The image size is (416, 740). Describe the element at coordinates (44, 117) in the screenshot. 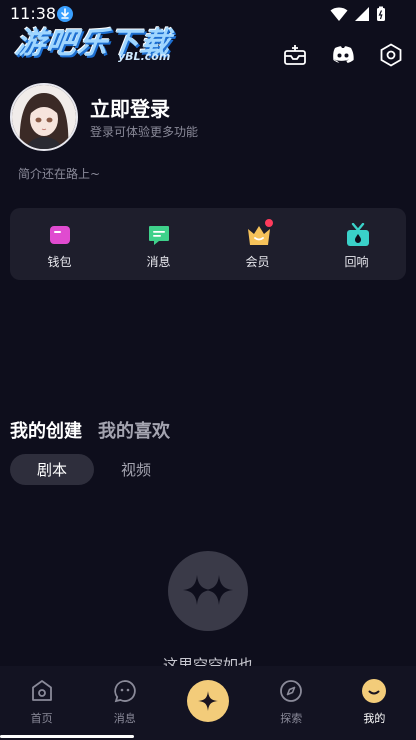

I see `avatar` at that location.